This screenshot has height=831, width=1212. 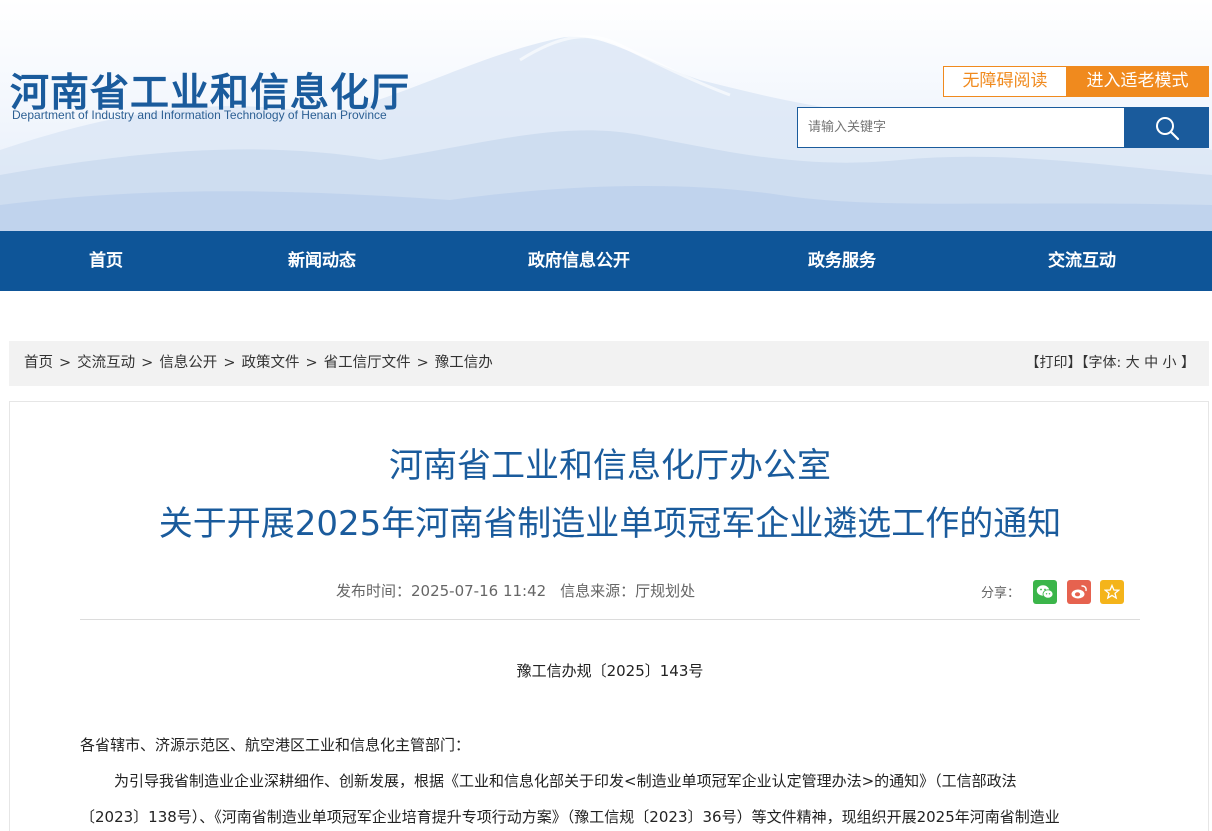 I want to click on article-paragraph: 各省辖市、济源示范区、航空港区工业和信息化主管部门：, so click(x=275, y=745).